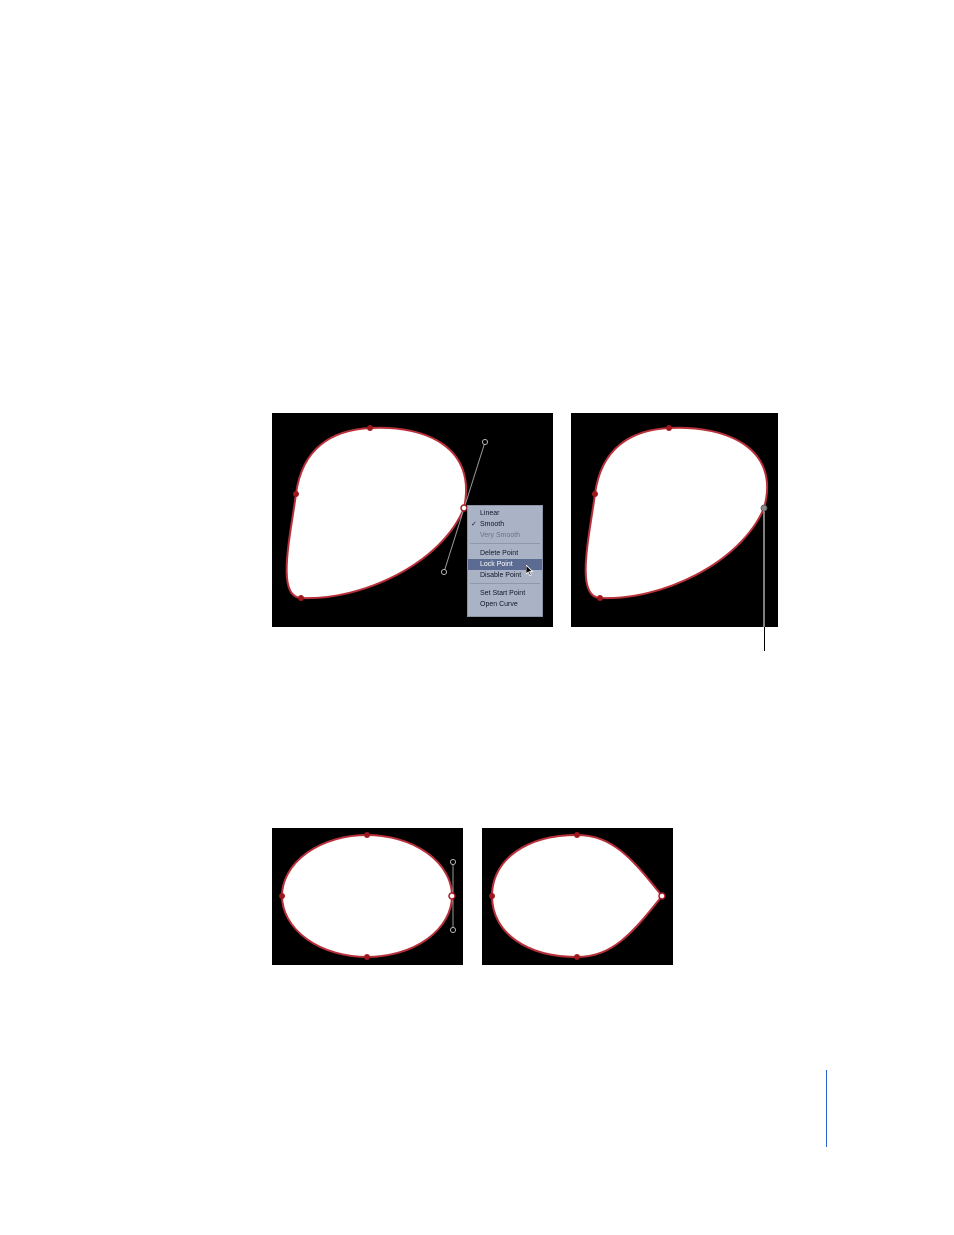 This screenshot has width=954, height=1235. What do you see at coordinates (501, 575) in the screenshot?
I see `menu-item-label: Disable Point` at bounding box center [501, 575].